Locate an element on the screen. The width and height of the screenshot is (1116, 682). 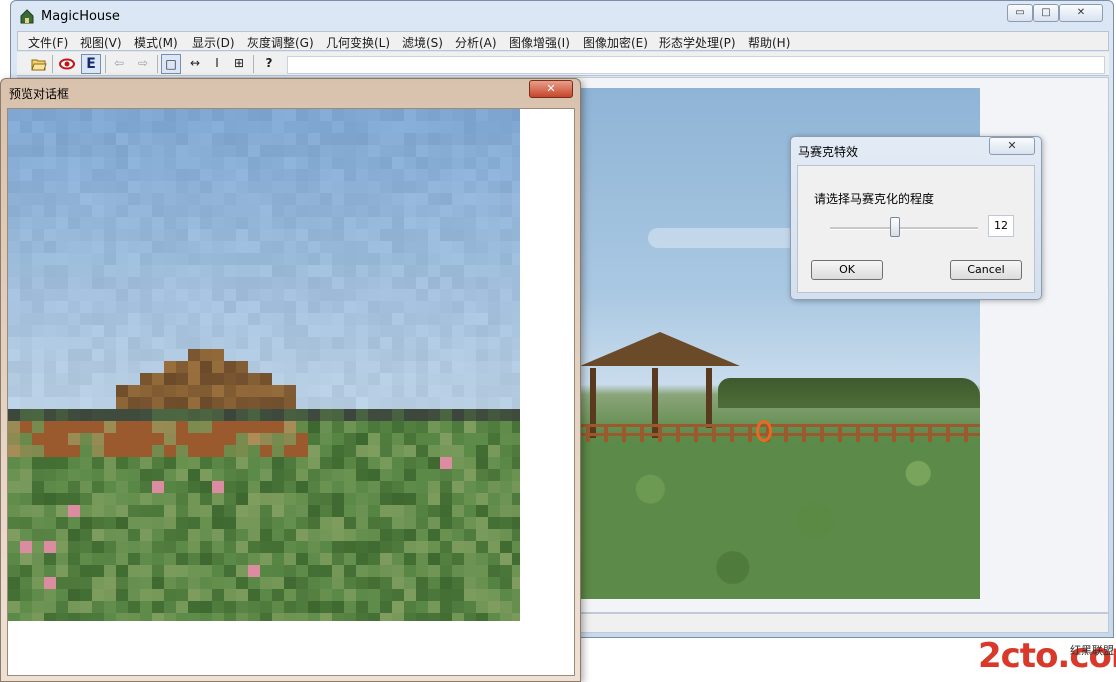
menu-view: 视图(V) is located at coordinates (101, 42).